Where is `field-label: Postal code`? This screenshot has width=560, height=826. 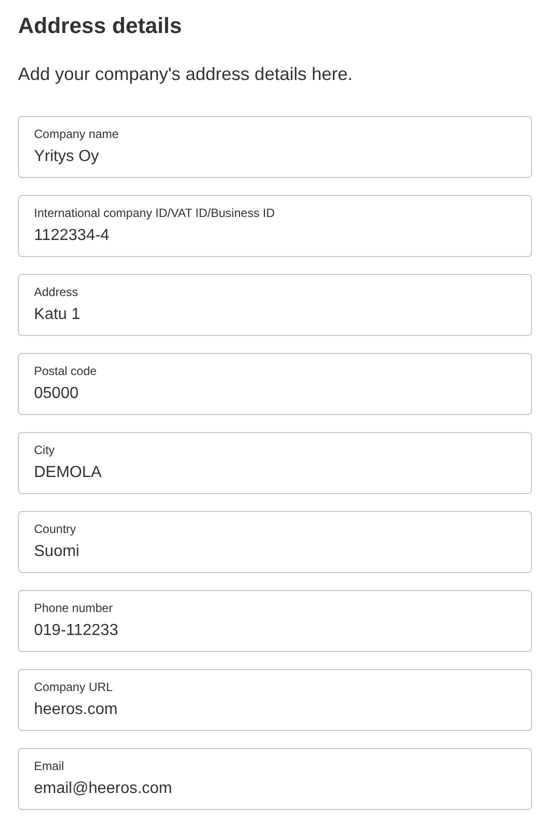
field-label: Postal code is located at coordinates (65, 371).